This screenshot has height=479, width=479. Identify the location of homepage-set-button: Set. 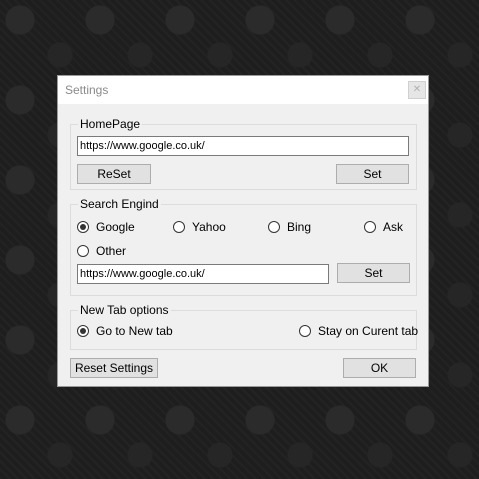
(372, 174).